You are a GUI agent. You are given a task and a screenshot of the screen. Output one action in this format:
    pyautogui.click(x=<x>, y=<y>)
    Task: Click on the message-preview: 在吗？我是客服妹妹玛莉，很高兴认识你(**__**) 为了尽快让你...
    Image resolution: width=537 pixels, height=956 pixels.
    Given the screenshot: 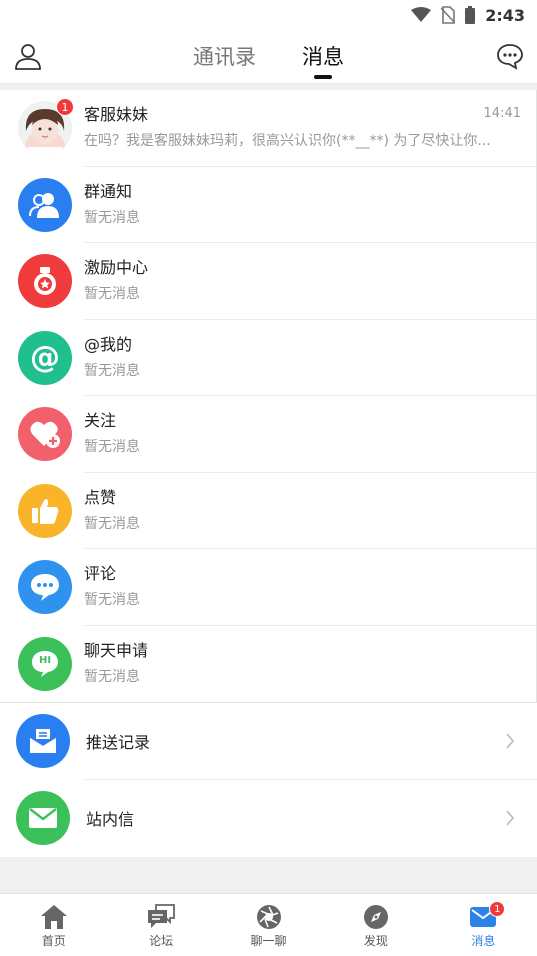 What is the action you would take?
    pyautogui.click(x=287, y=141)
    